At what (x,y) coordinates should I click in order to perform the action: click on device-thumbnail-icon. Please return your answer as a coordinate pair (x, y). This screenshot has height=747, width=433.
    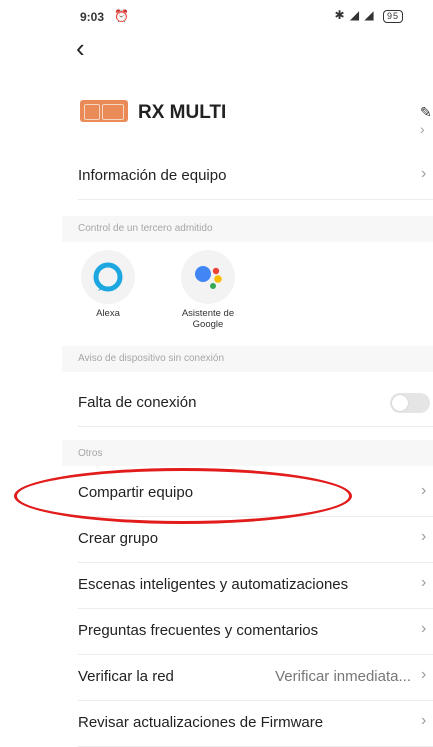
    Looking at the image, I should click on (104, 111).